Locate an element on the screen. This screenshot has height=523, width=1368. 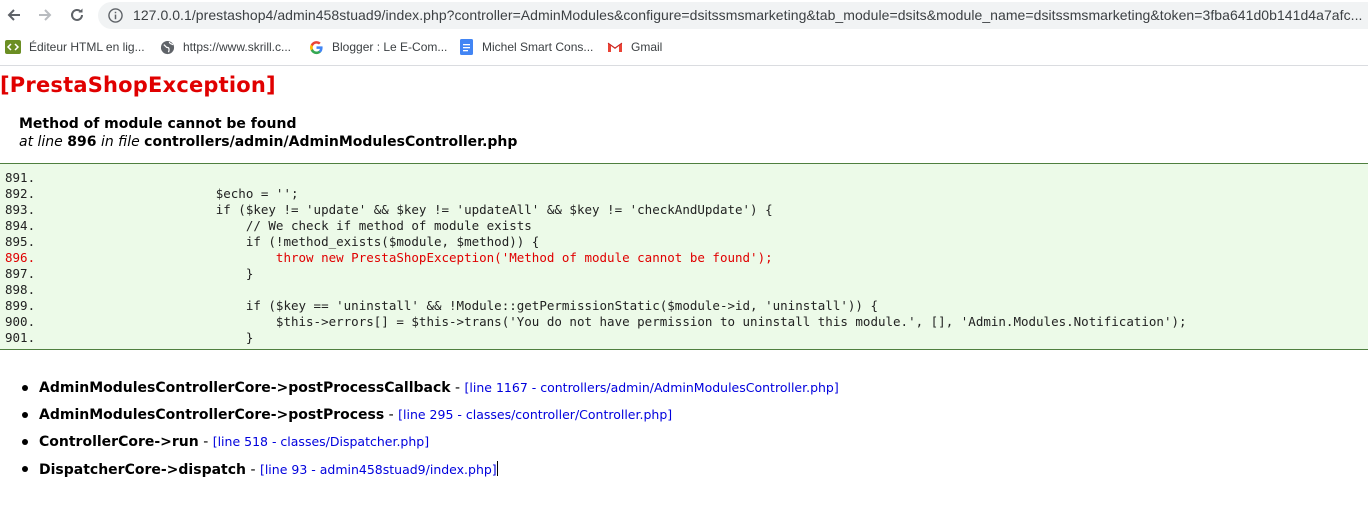
gmail-icon is located at coordinates (615, 47).